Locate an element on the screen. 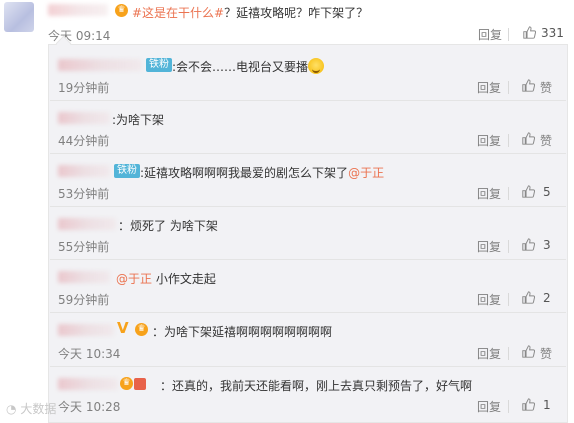 This screenshot has width=574, height=423. timestamp: 53分钟前 is located at coordinates (84, 194).